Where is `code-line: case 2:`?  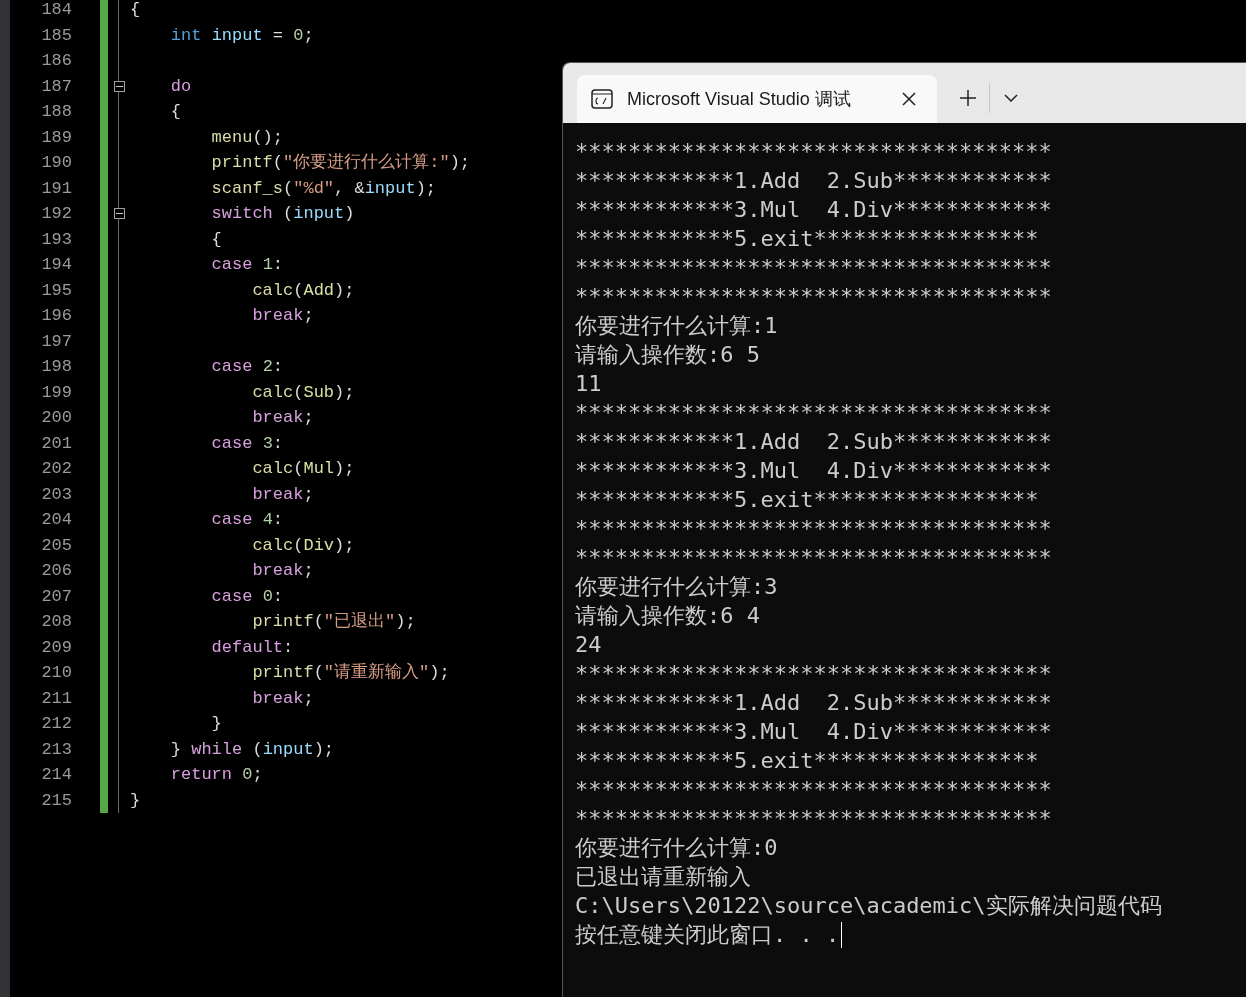
code-line: case 2: is located at coordinates (247, 367).